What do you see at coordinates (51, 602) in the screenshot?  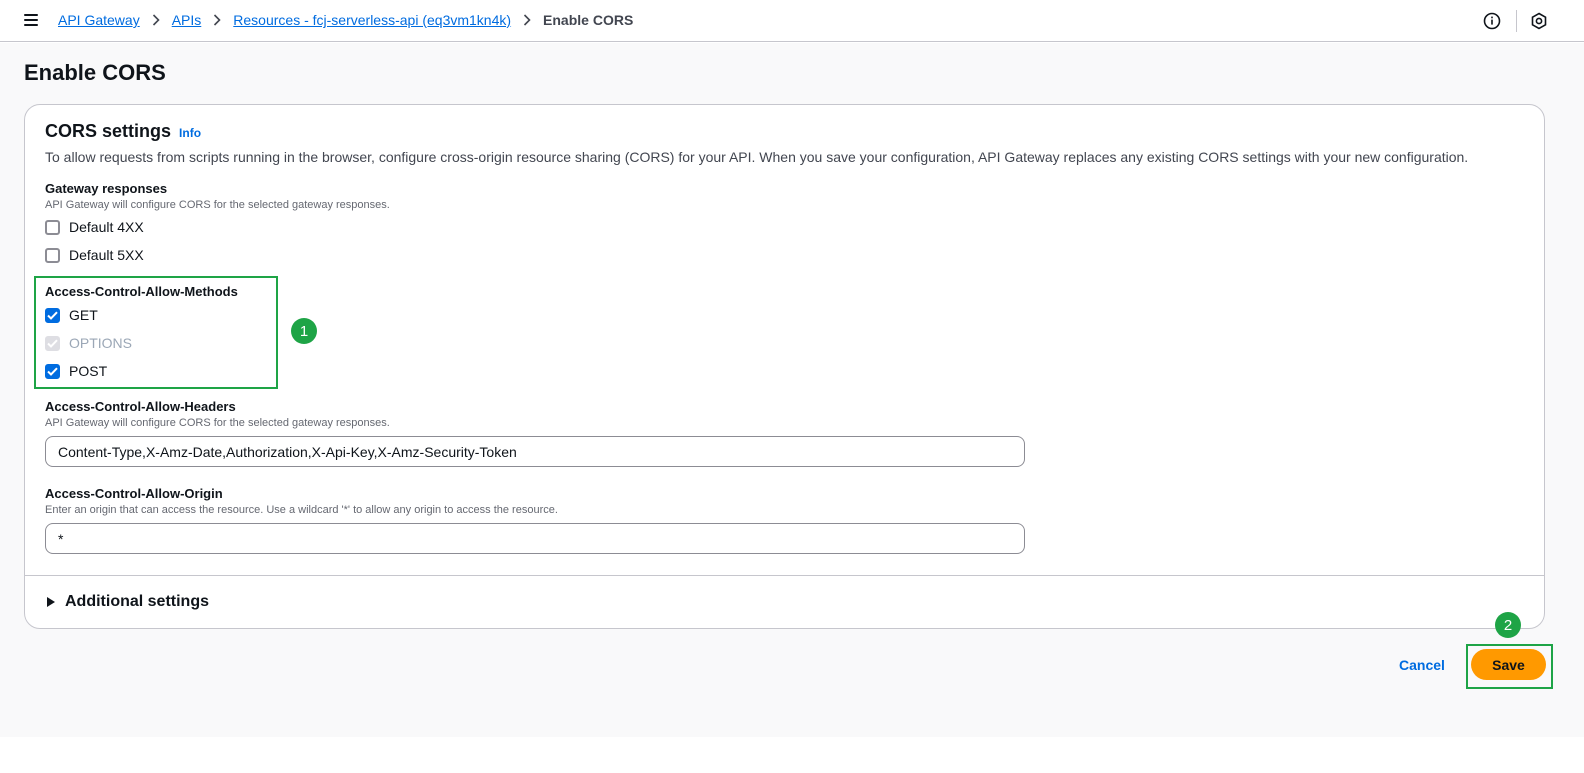 I see `caret-right-icon` at bounding box center [51, 602].